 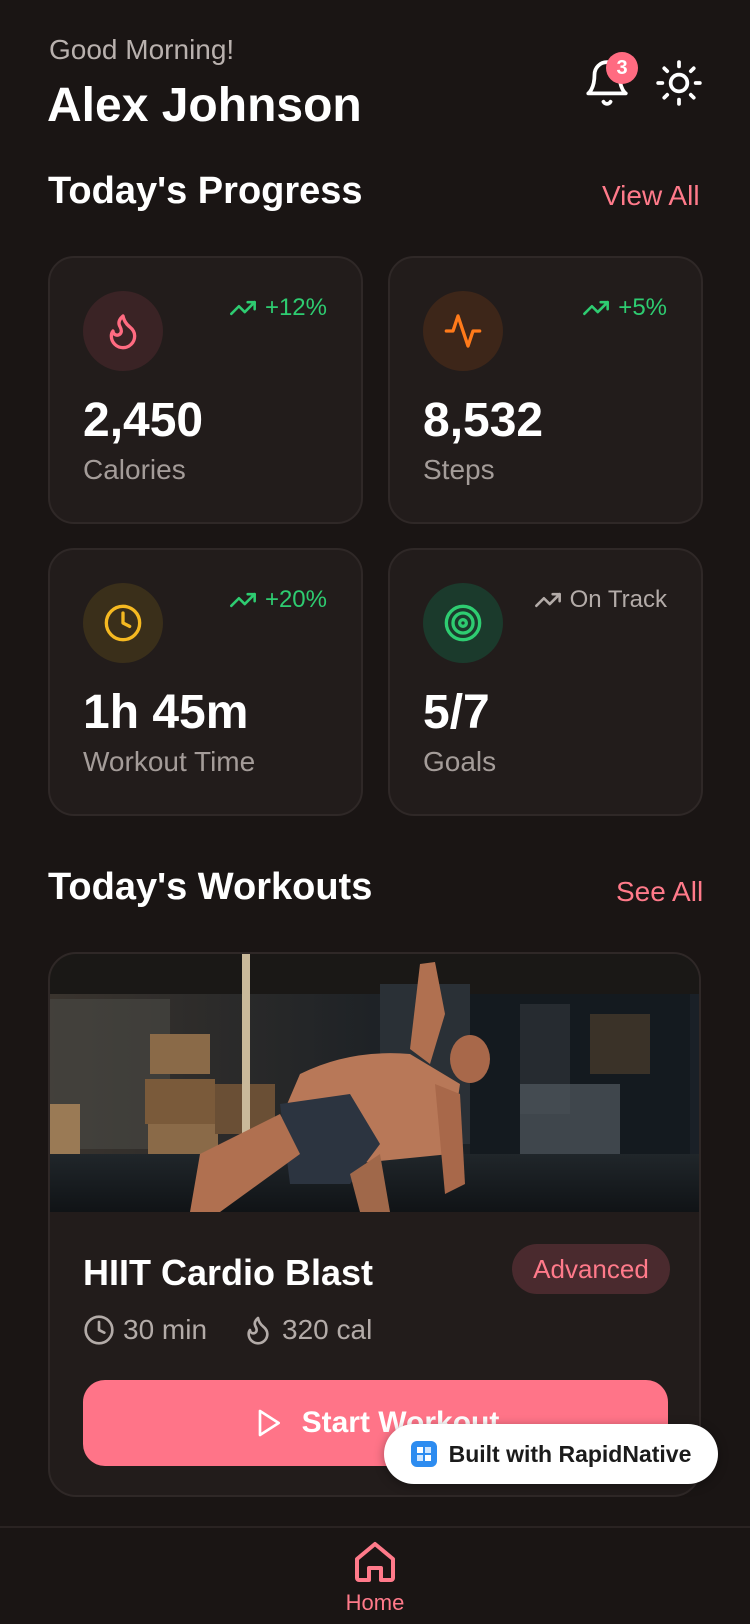 What do you see at coordinates (659, 892) in the screenshot?
I see `see-all-link: See All` at bounding box center [659, 892].